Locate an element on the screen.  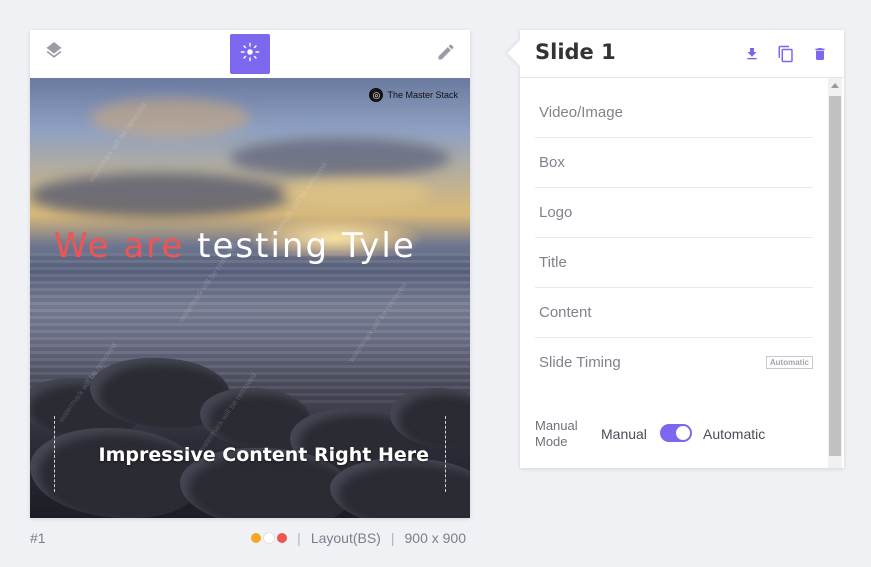
slide-content-text: Impressive Content Right Here is located at coordinates (263, 455).